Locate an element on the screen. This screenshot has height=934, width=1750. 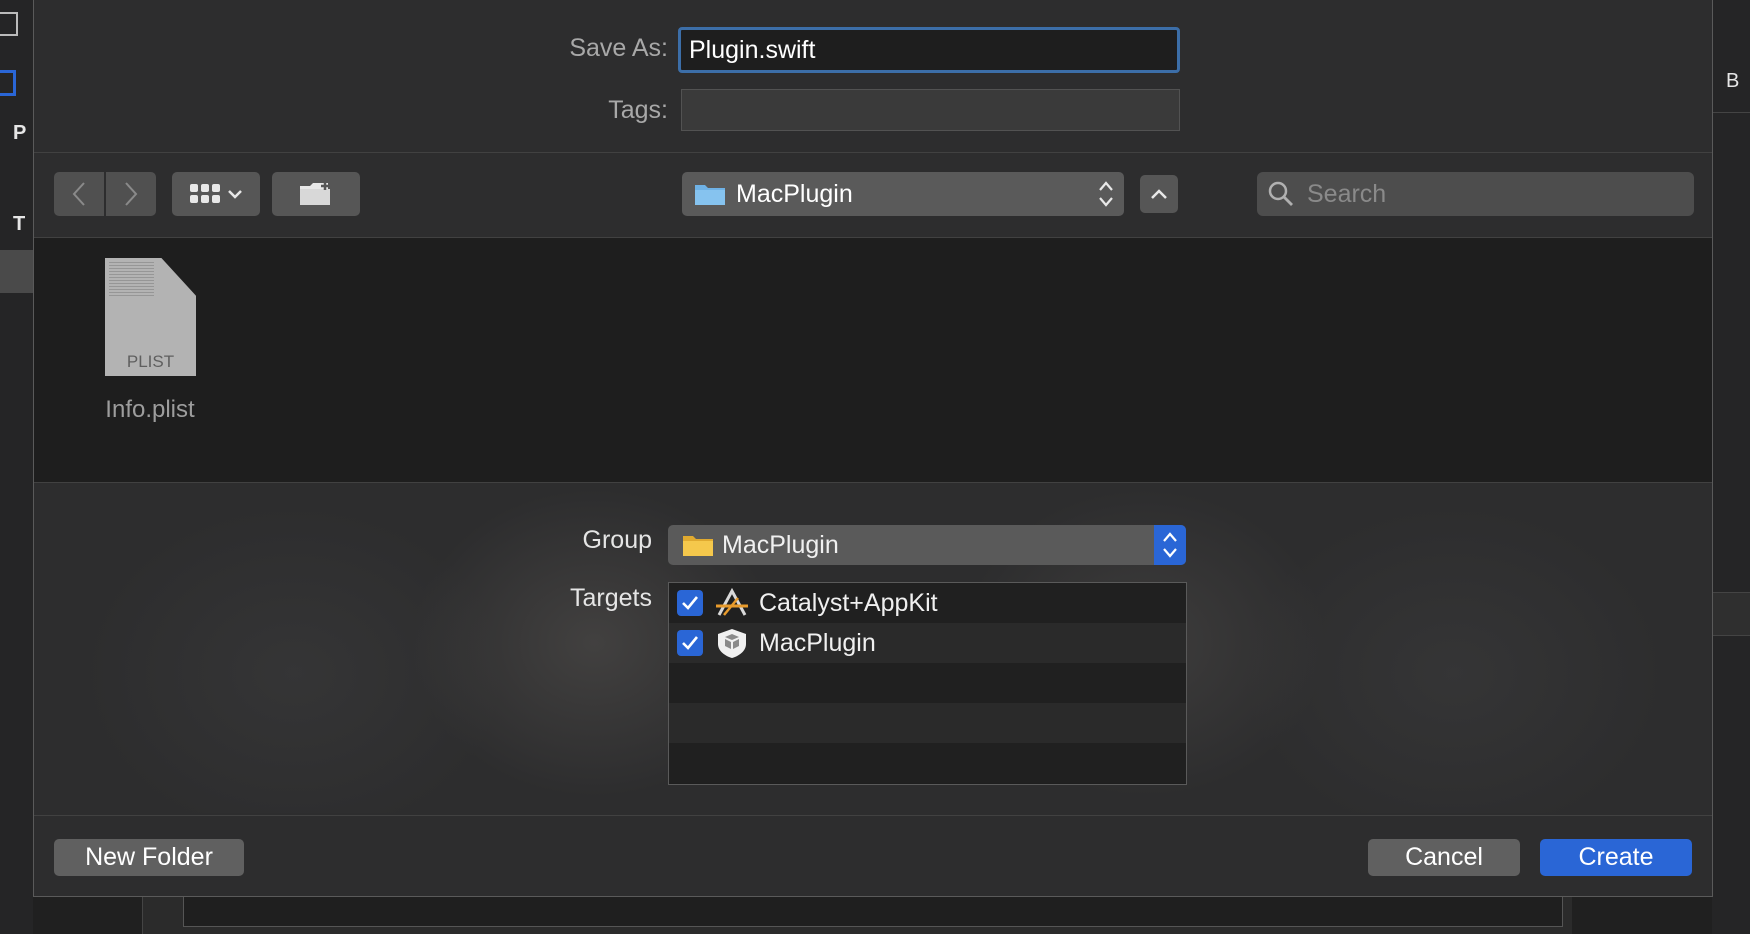
cancel-button: Cancel is located at coordinates (1444, 857).